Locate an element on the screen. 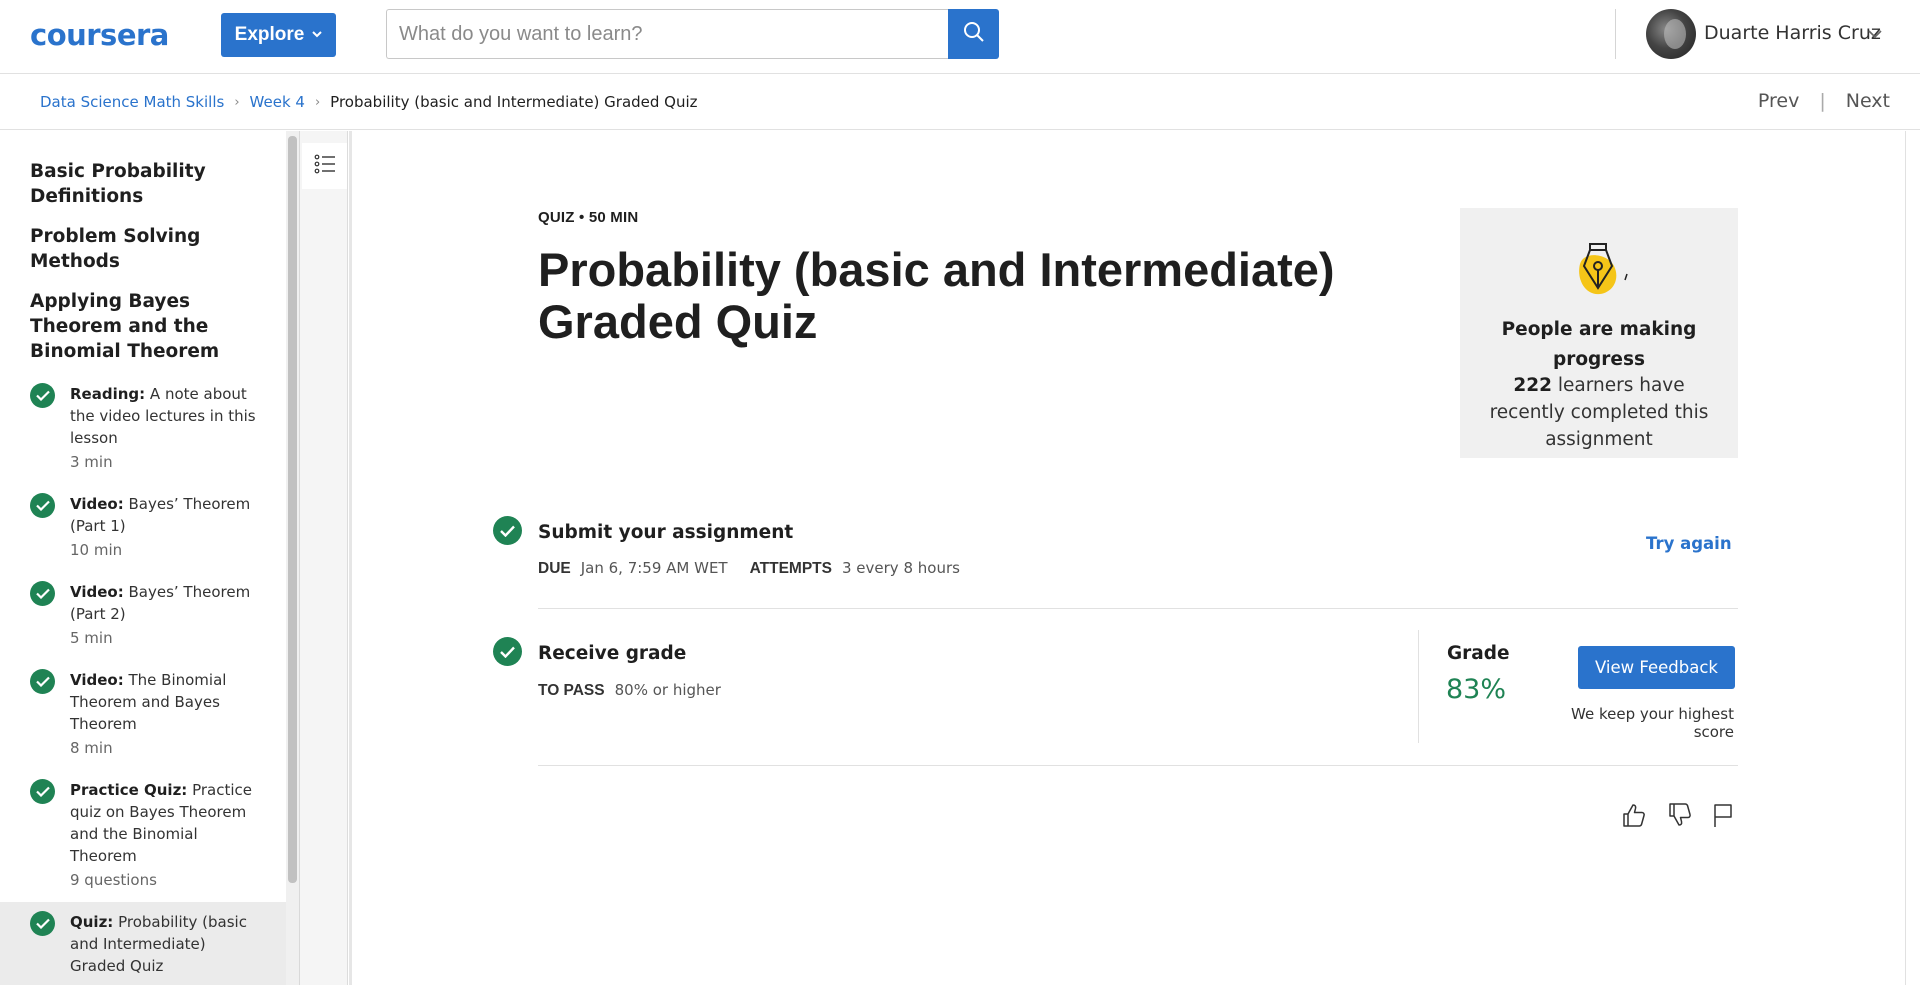  pen-nib-icon is located at coordinates (1600, 270).